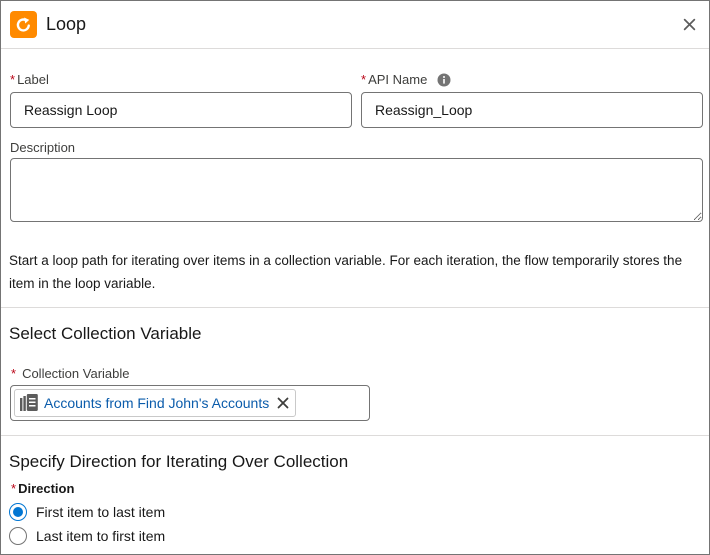 This screenshot has height=555, width=710. What do you see at coordinates (43, 488) in the screenshot?
I see `direction-label: * Direction` at bounding box center [43, 488].